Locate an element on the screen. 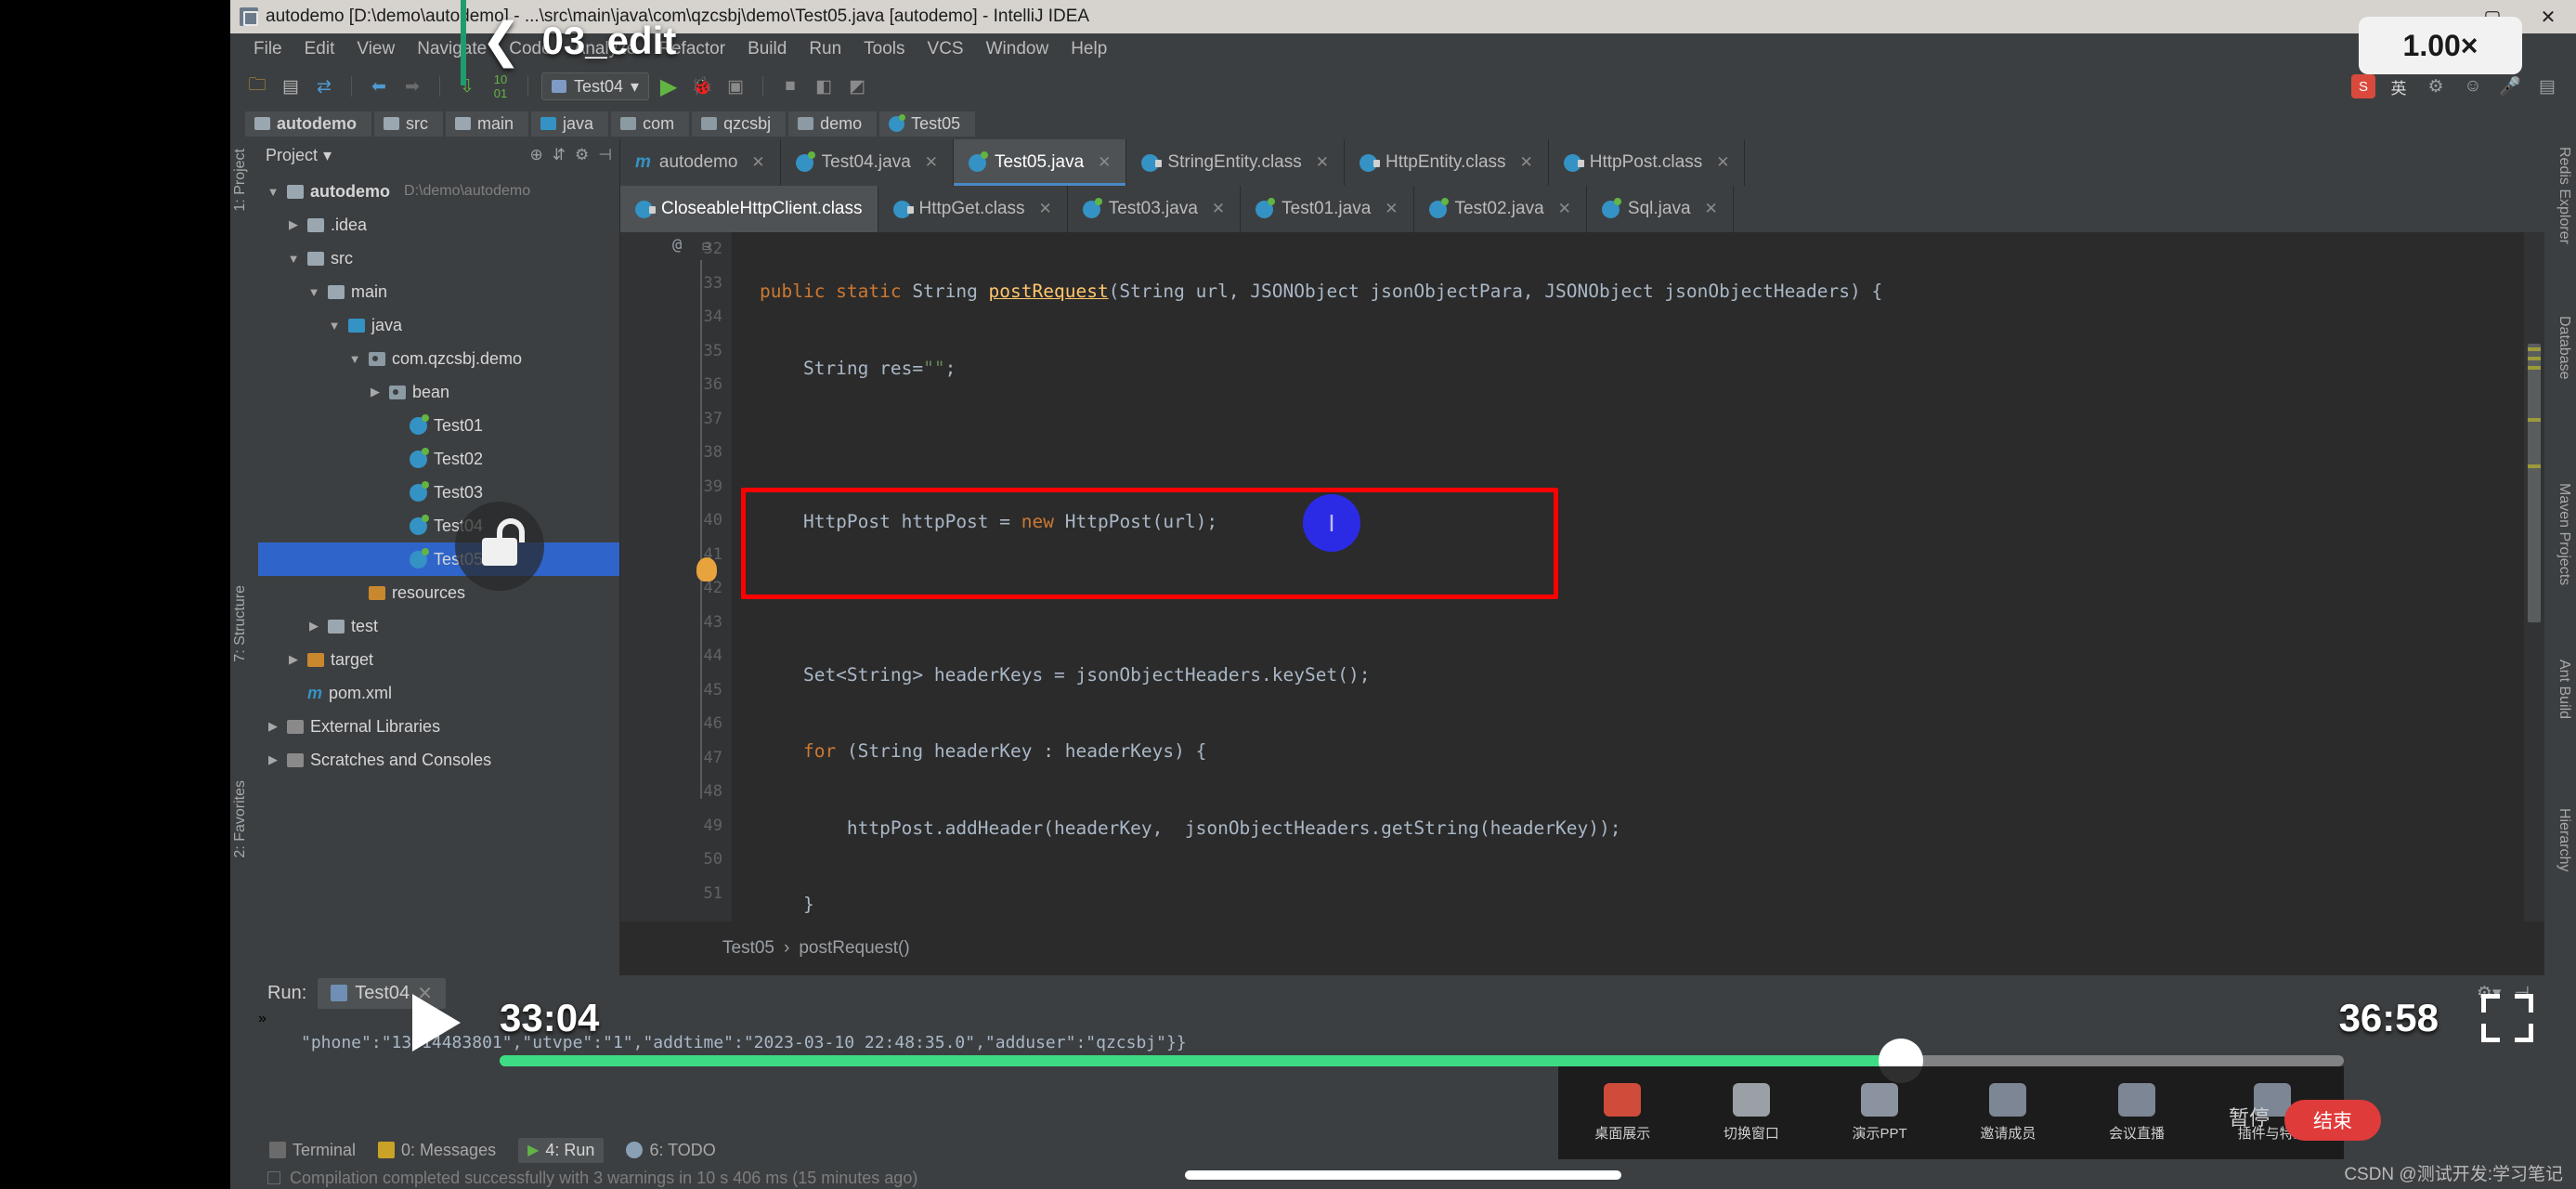 This screenshot has width=2576, height=1189. breadcrumb-java: java is located at coordinates (570, 124).